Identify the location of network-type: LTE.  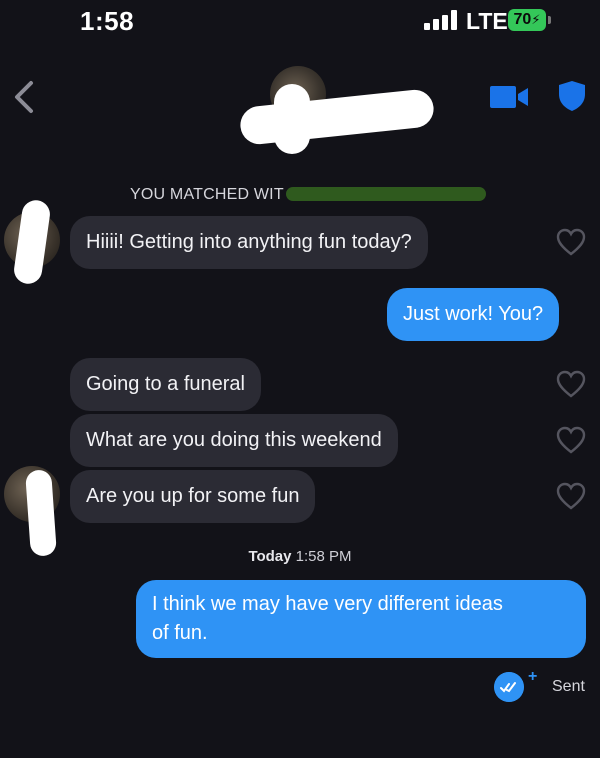
(487, 21).